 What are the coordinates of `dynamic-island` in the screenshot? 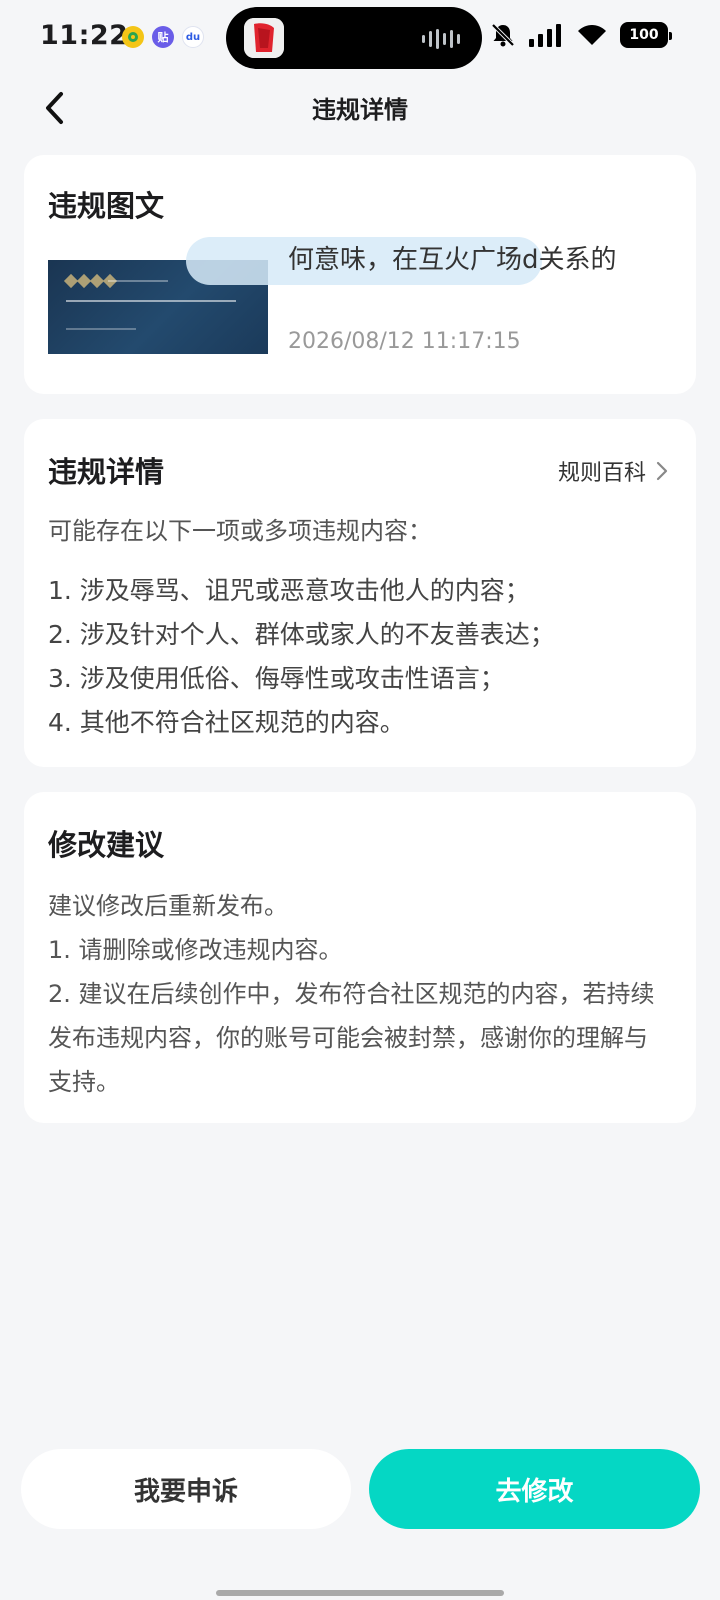 It's located at (354, 38).